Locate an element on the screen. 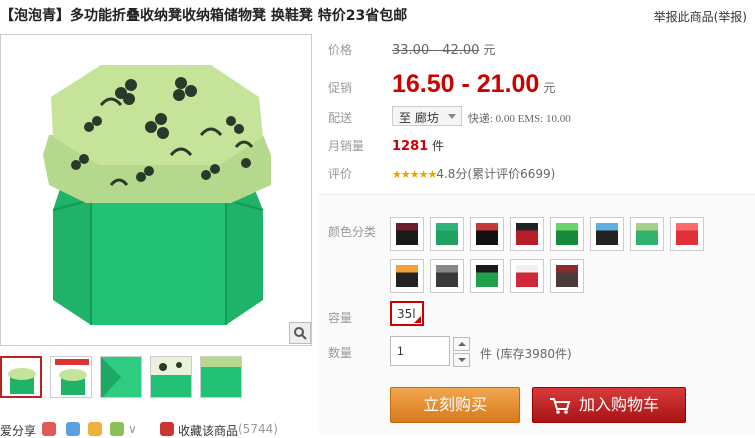  shipping-fees: 快递: 0.00 EMS: 10.00 is located at coordinates (519, 119).